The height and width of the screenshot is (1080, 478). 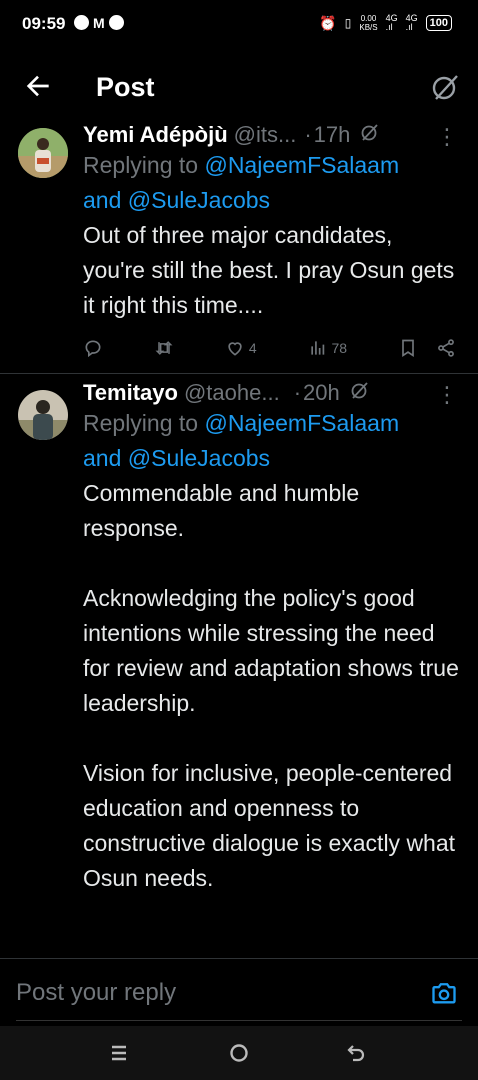 I want to click on retweet-button, so click(x=164, y=348).